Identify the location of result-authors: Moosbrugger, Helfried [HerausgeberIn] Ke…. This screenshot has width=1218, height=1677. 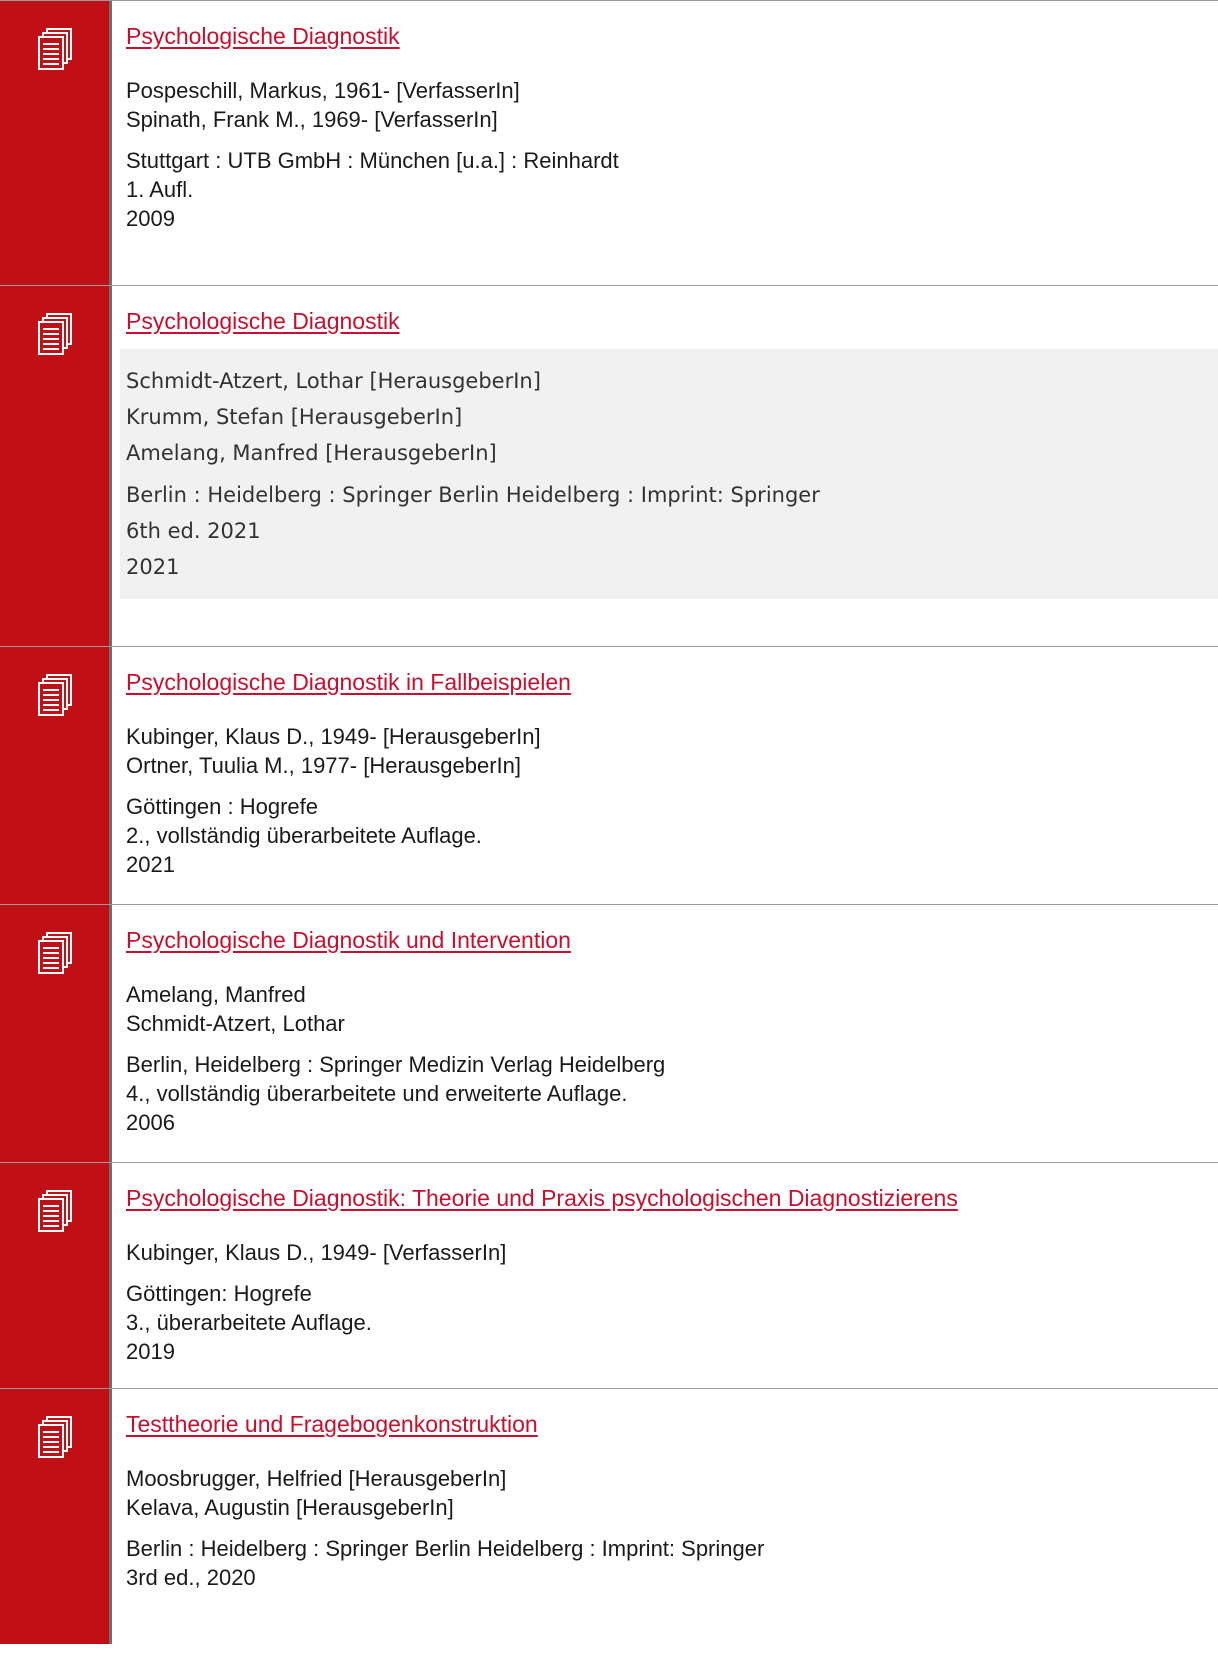
(672, 1493).